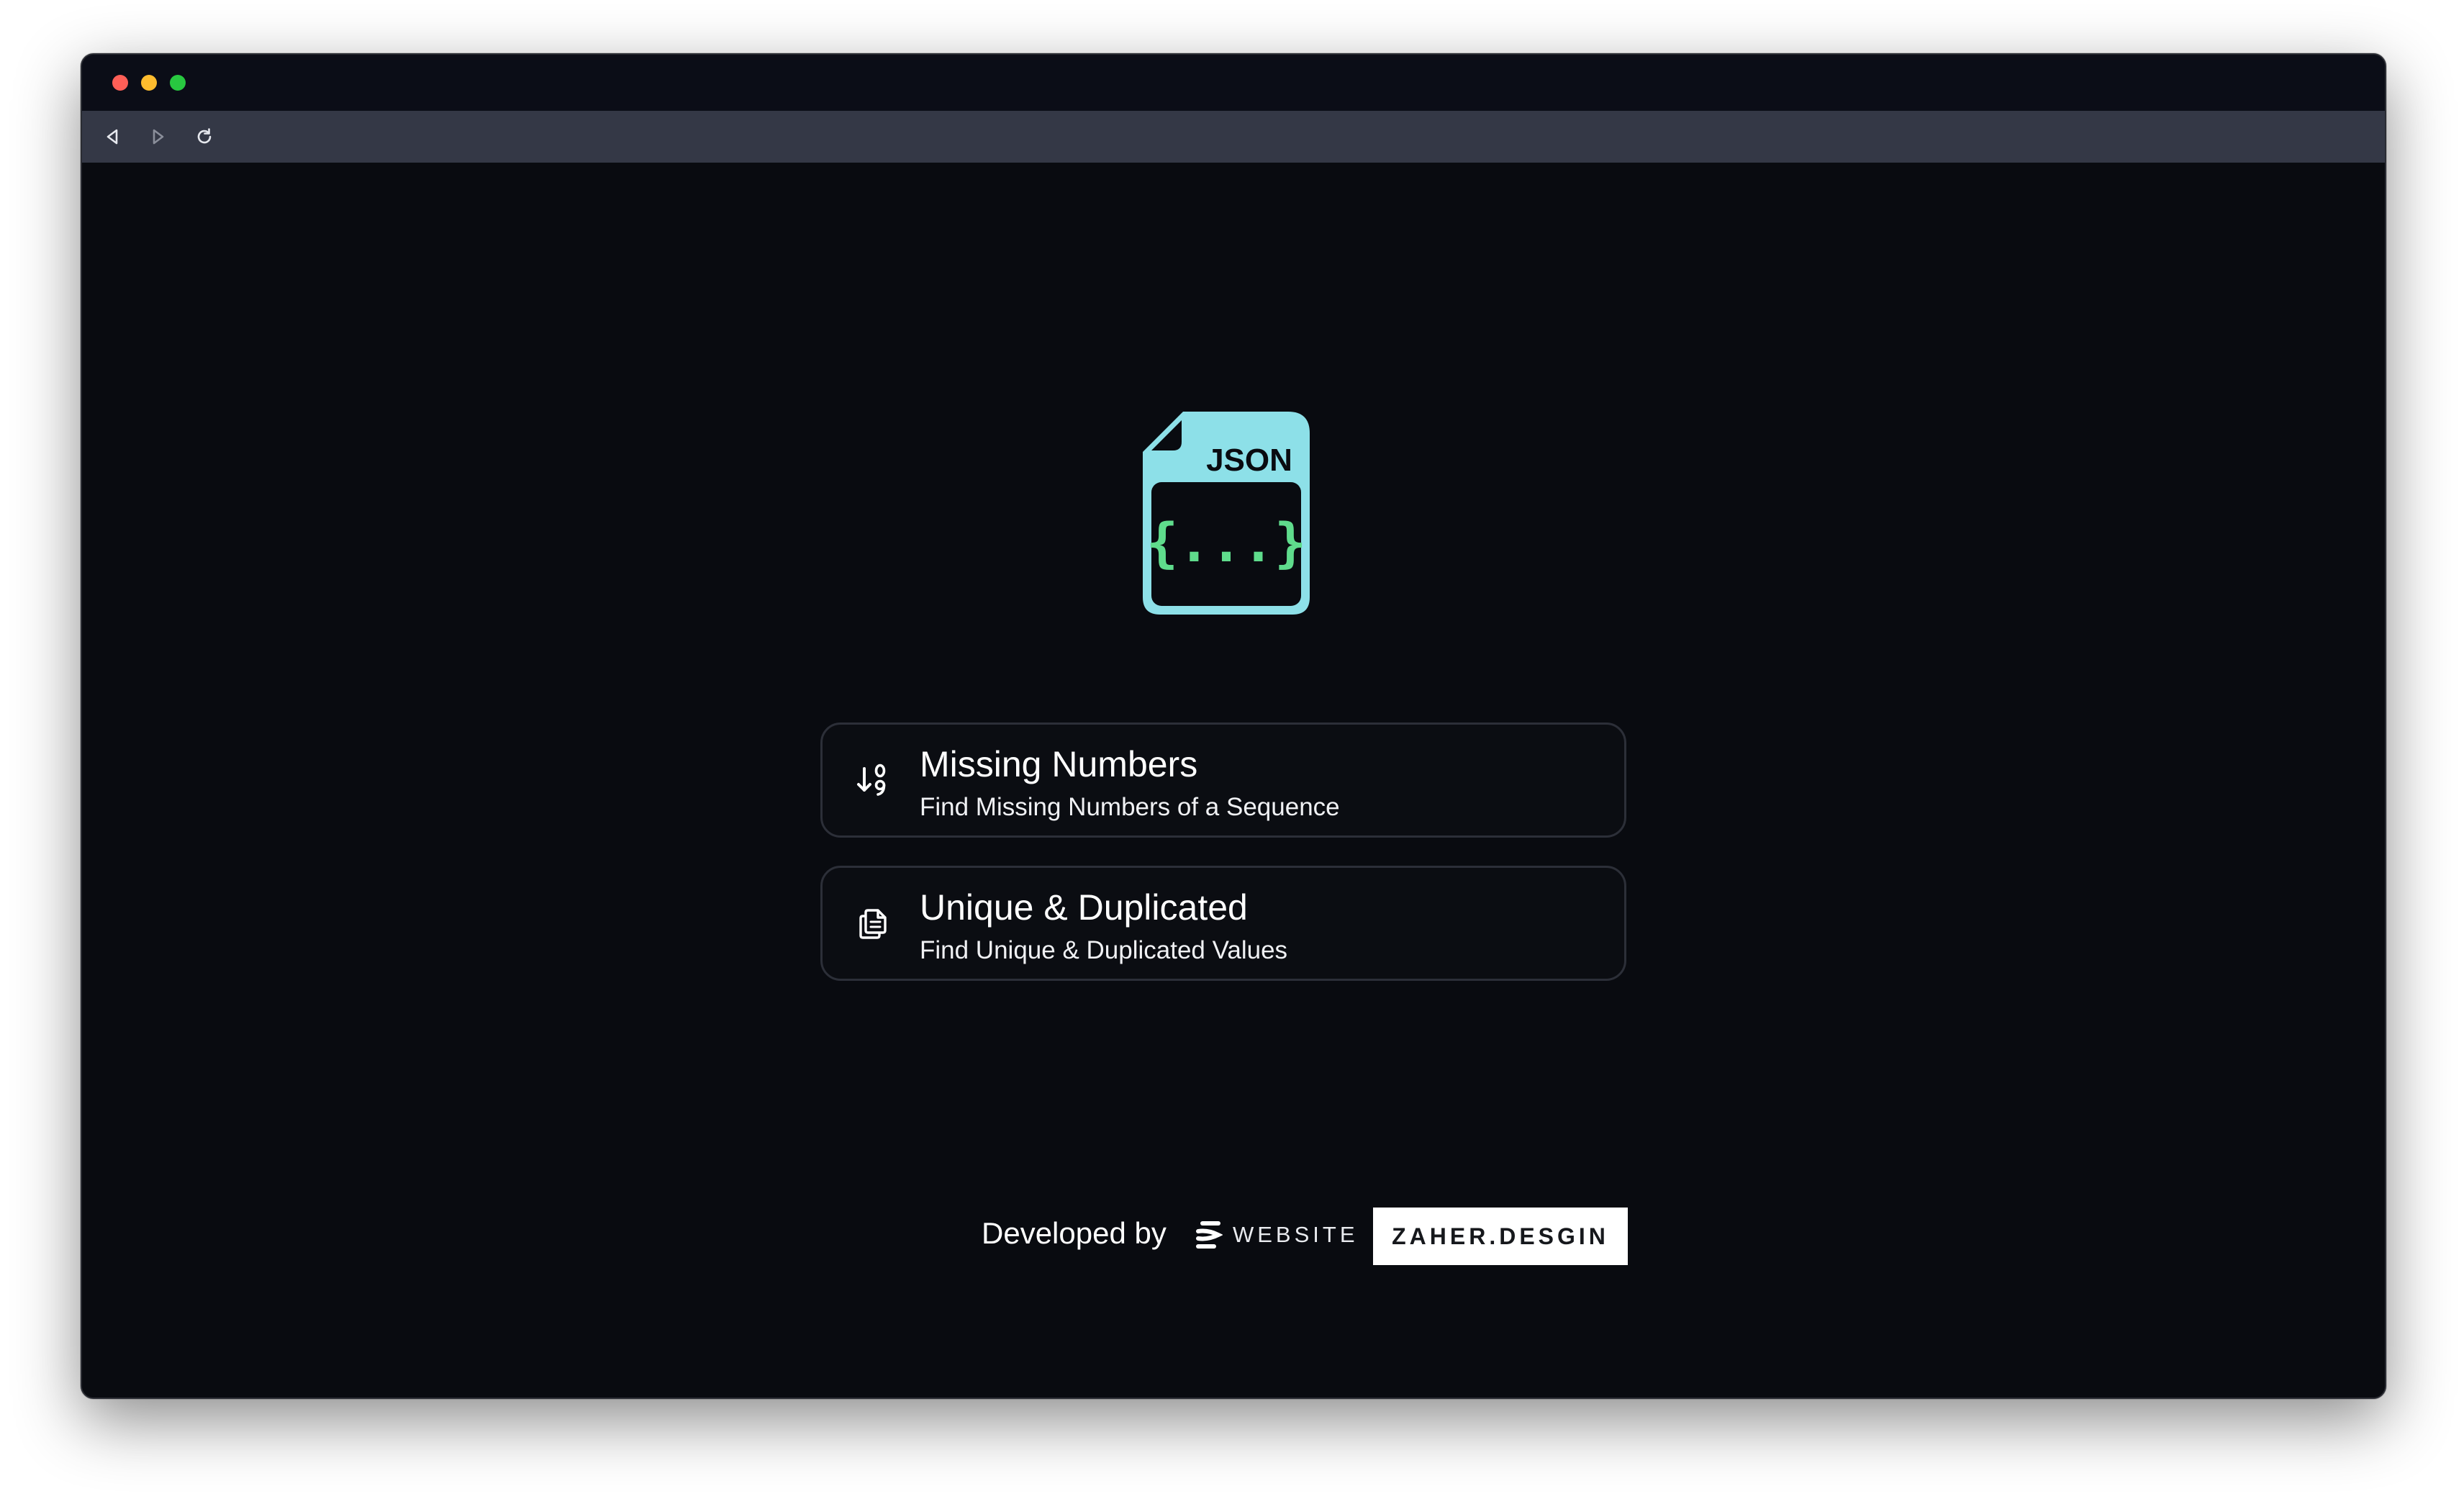 This screenshot has width=2464, height=1504. I want to click on website-label: WEBSITE, so click(1296, 1234).